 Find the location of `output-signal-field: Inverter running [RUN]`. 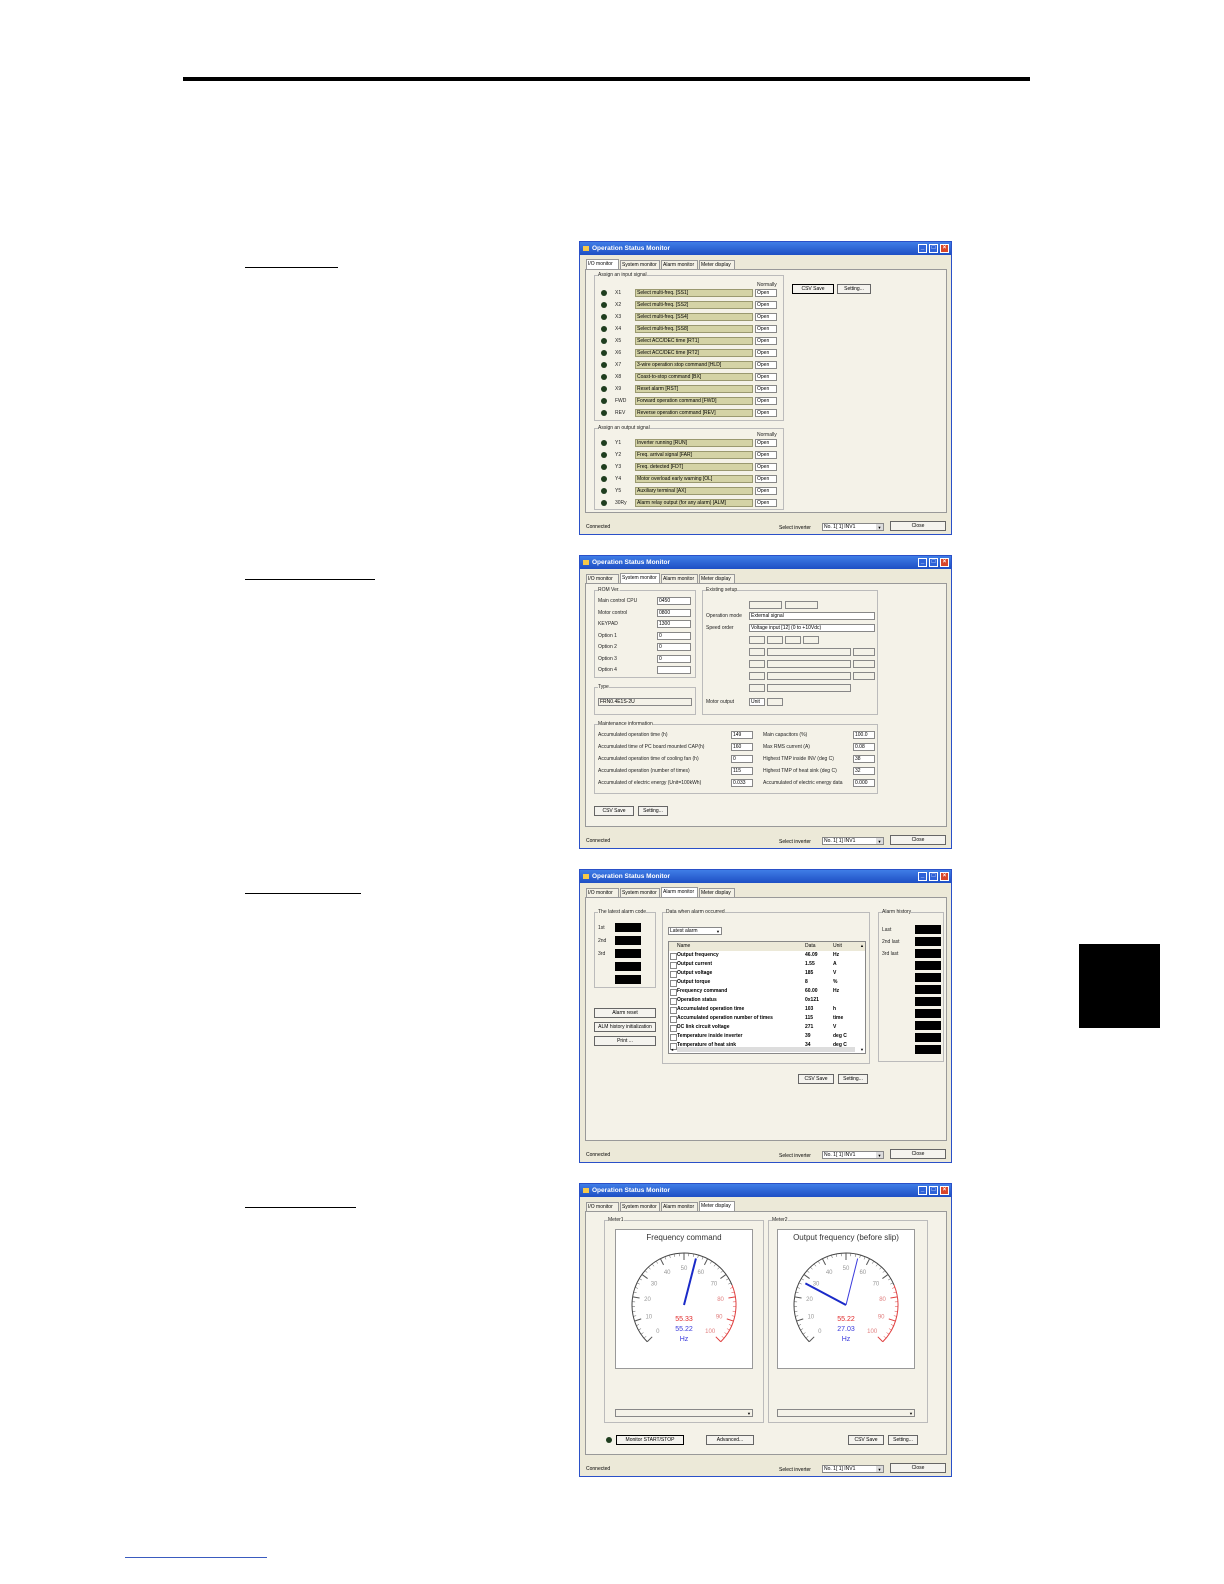

output-signal-field: Inverter running [RUN] is located at coordinates (694, 443).